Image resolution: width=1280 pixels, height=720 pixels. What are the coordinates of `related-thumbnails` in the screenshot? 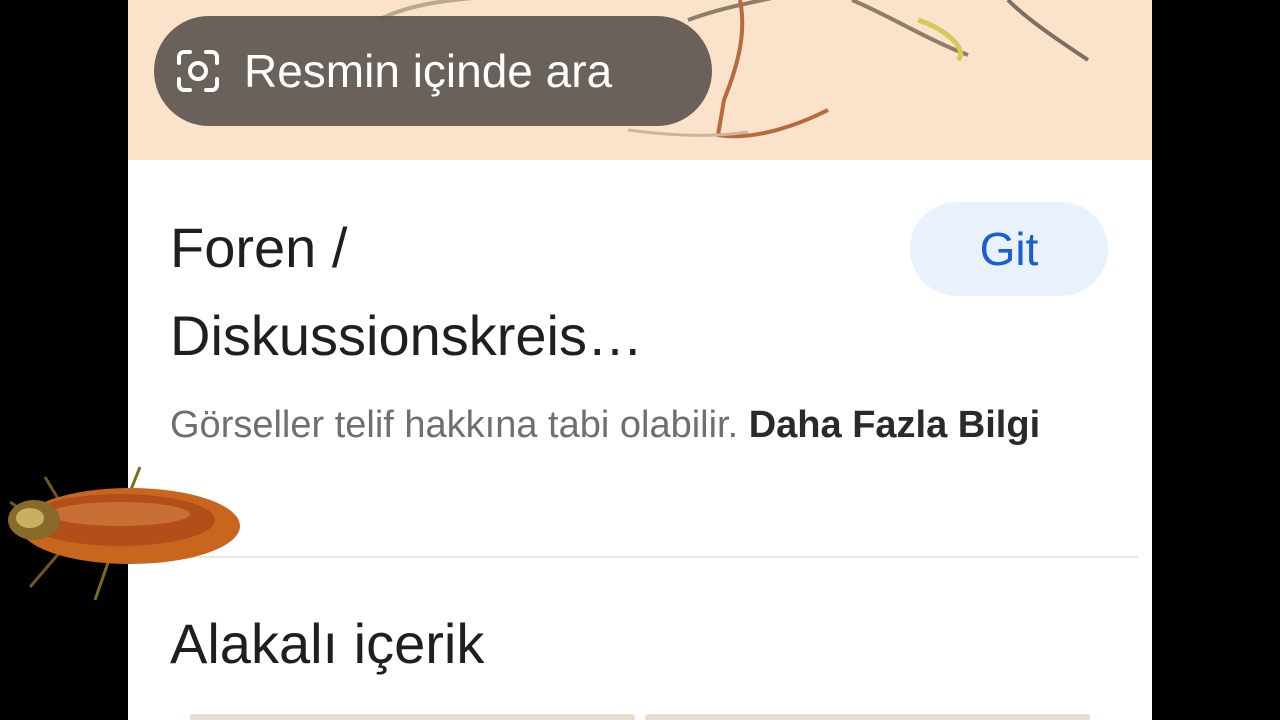 It's located at (640, 717).